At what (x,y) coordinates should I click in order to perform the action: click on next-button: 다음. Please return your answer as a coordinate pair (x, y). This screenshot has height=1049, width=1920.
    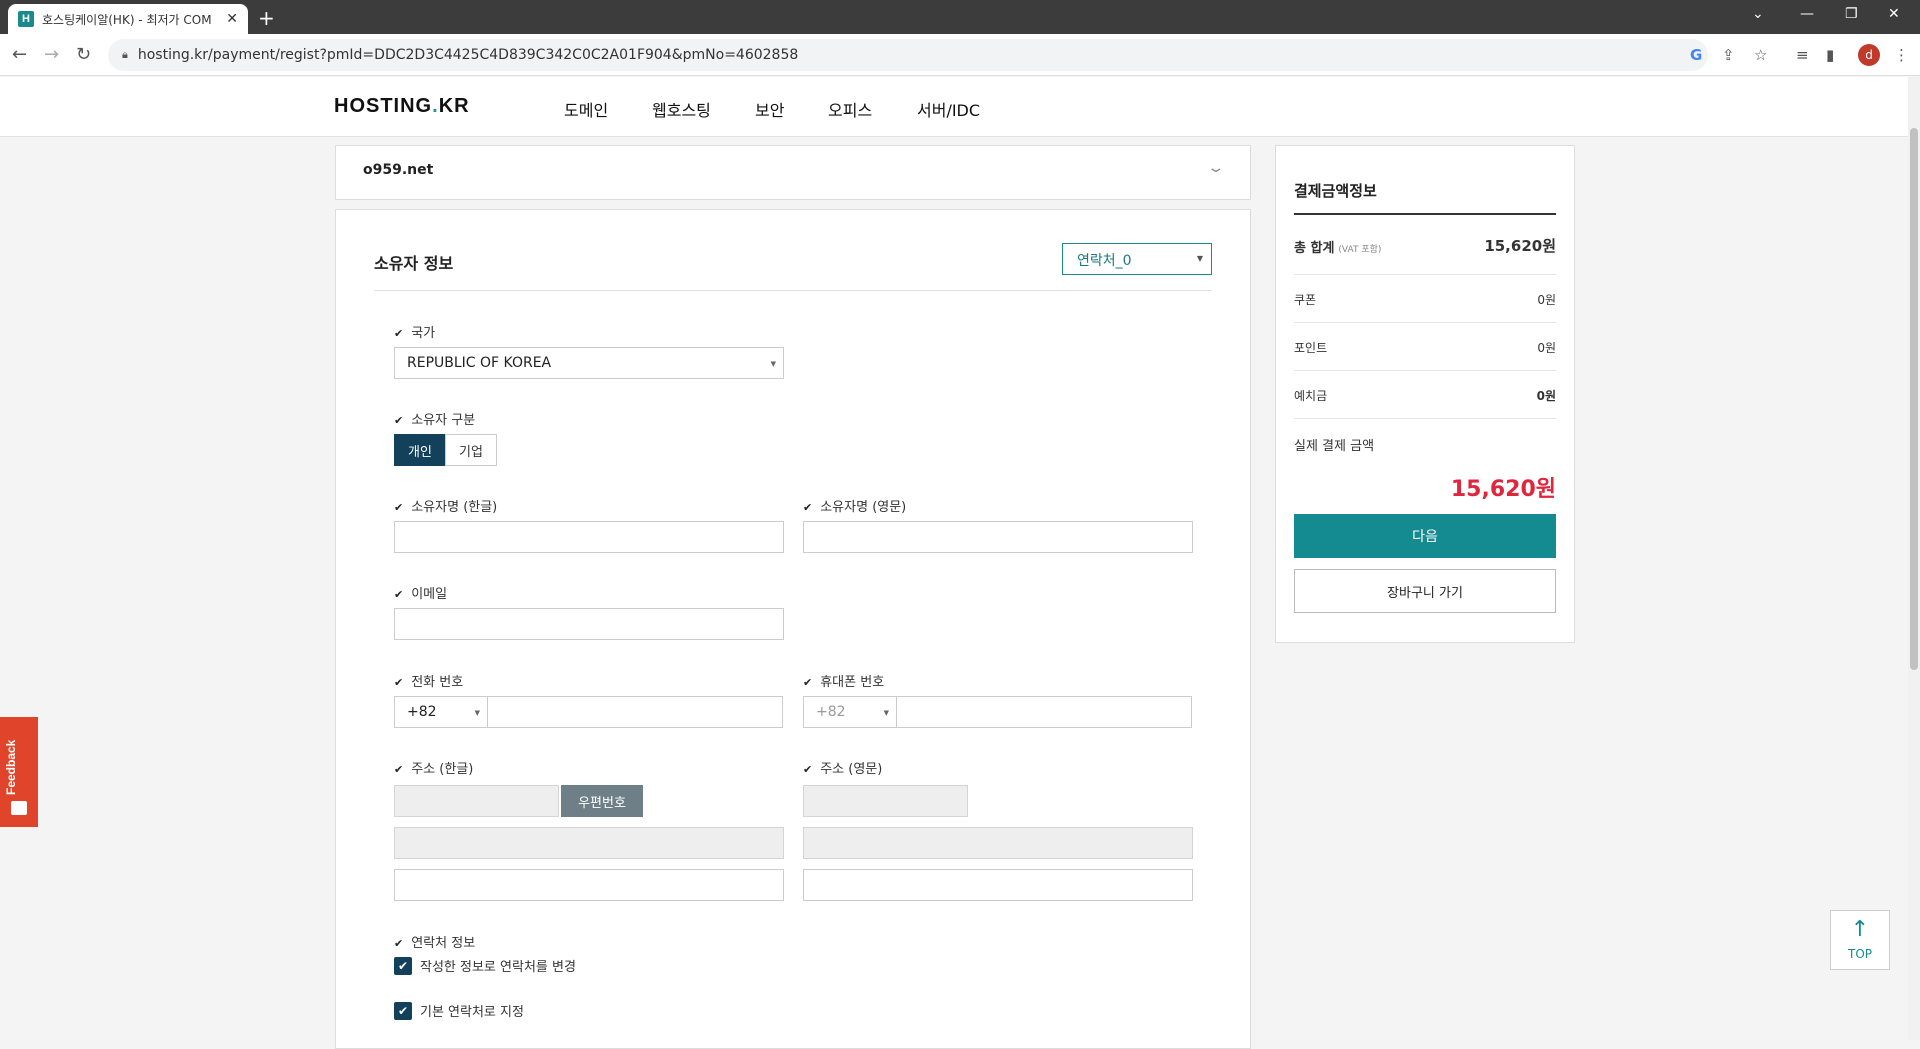
    Looking at the image, I should click on (1425, 536).